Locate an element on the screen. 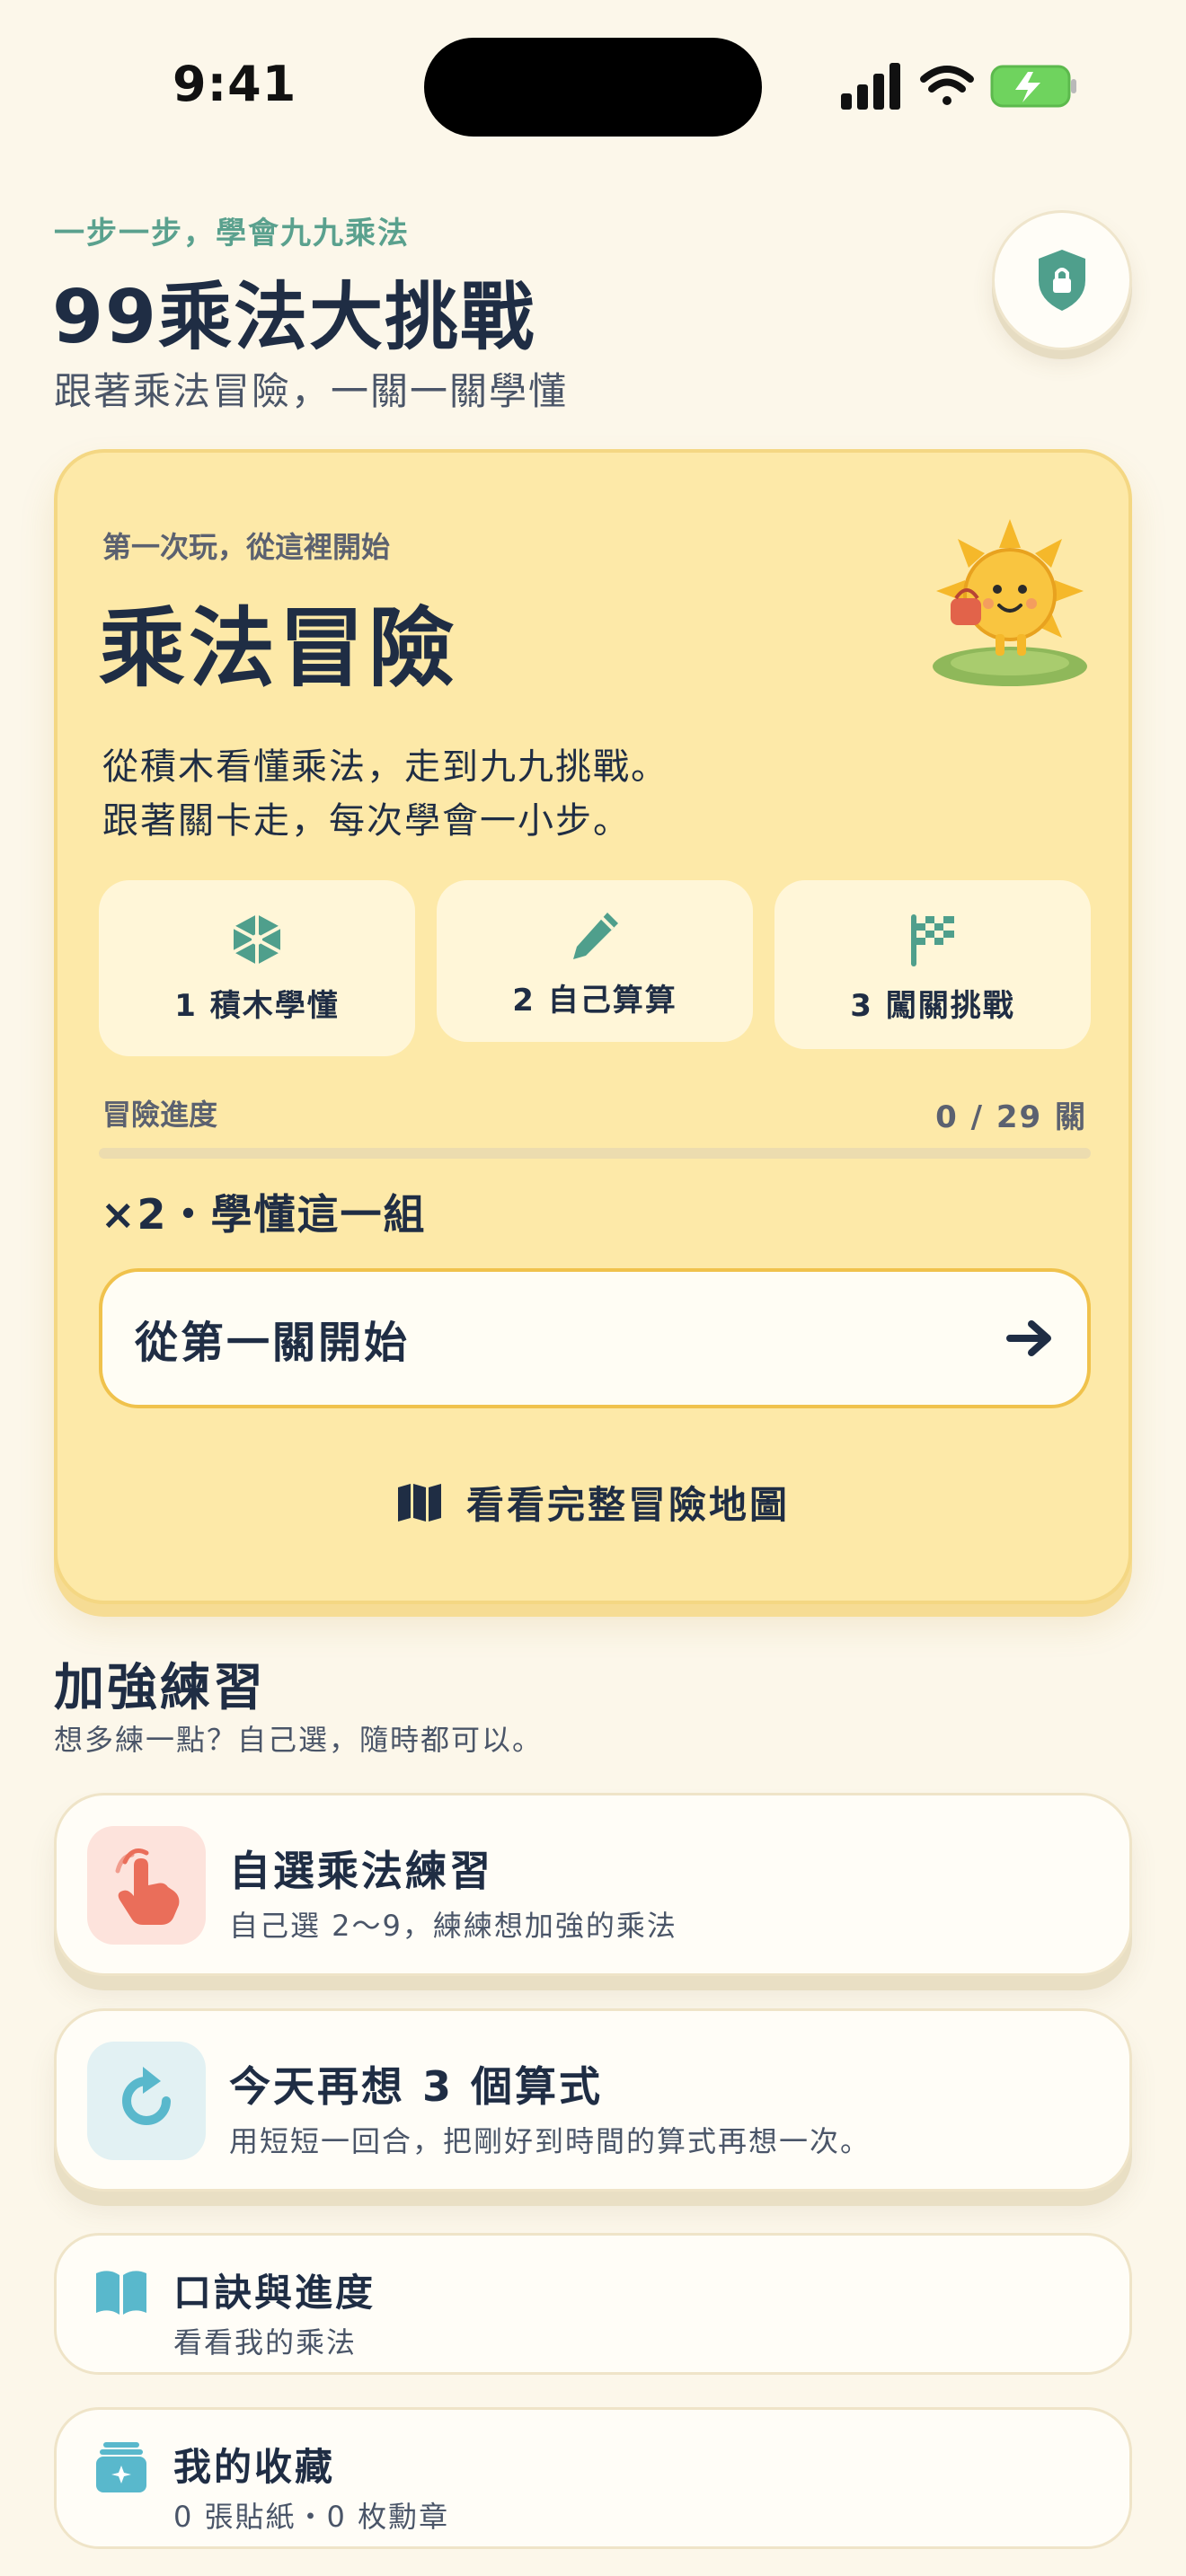  adventure-map-link: 看看完整冒險地圖 is located at coordinates (593, 1502).